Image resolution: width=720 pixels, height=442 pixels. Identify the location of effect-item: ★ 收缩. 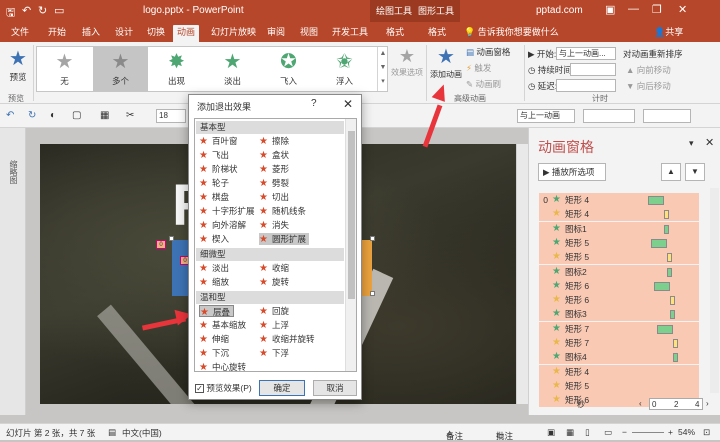
(274, 268).